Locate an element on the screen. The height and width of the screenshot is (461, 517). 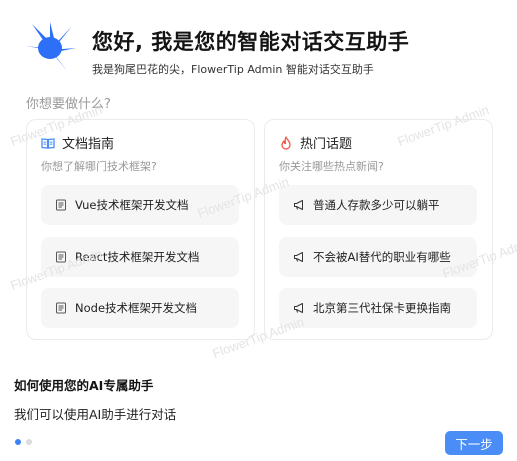
book-icon is located at coordinates (48, 143).